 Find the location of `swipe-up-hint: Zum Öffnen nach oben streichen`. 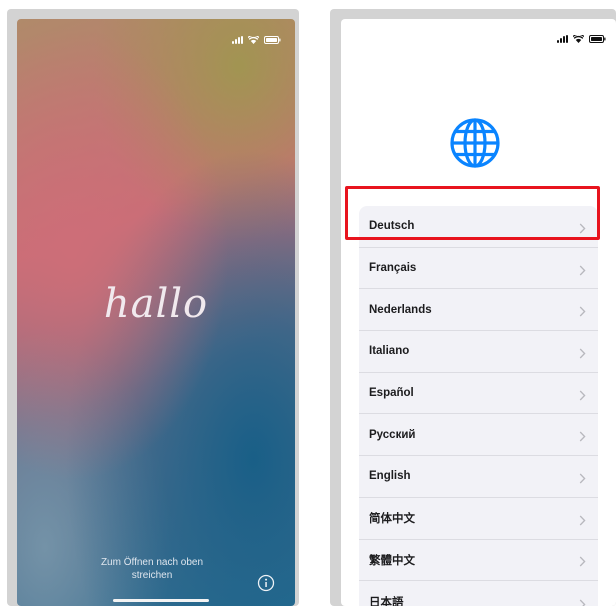

swipe-up-hint: Zum Öffnen nach oben streichen is located at coordinates (152, 569).